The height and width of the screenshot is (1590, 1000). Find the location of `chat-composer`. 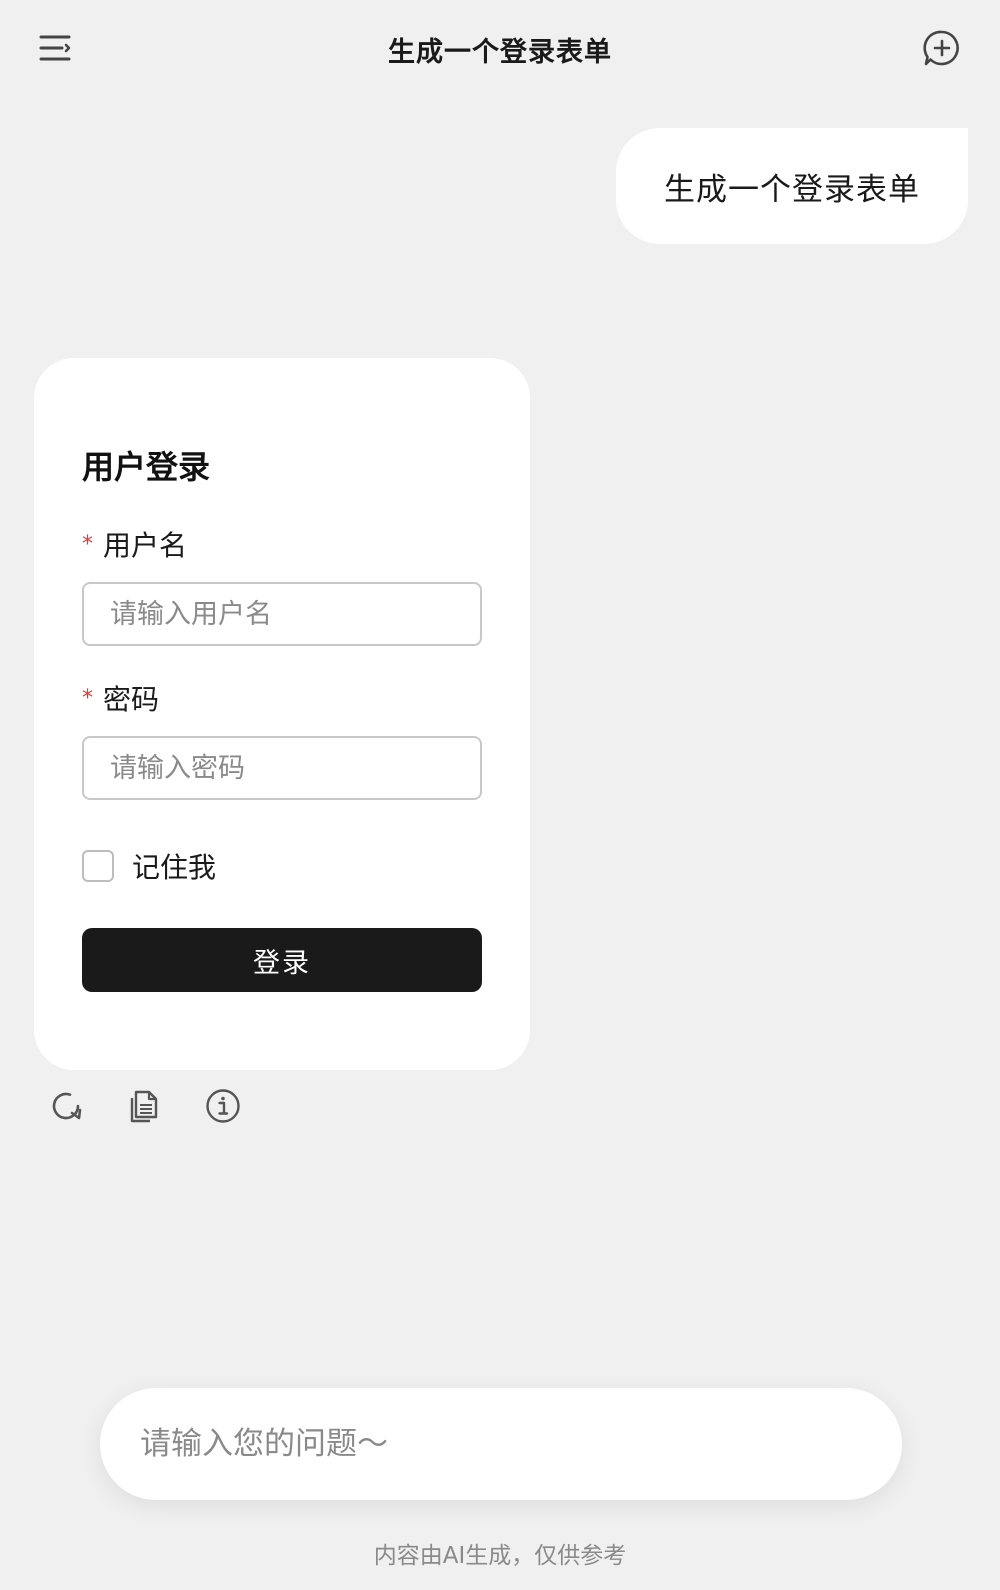

chat-composer is located at coordinates (501, 1444).